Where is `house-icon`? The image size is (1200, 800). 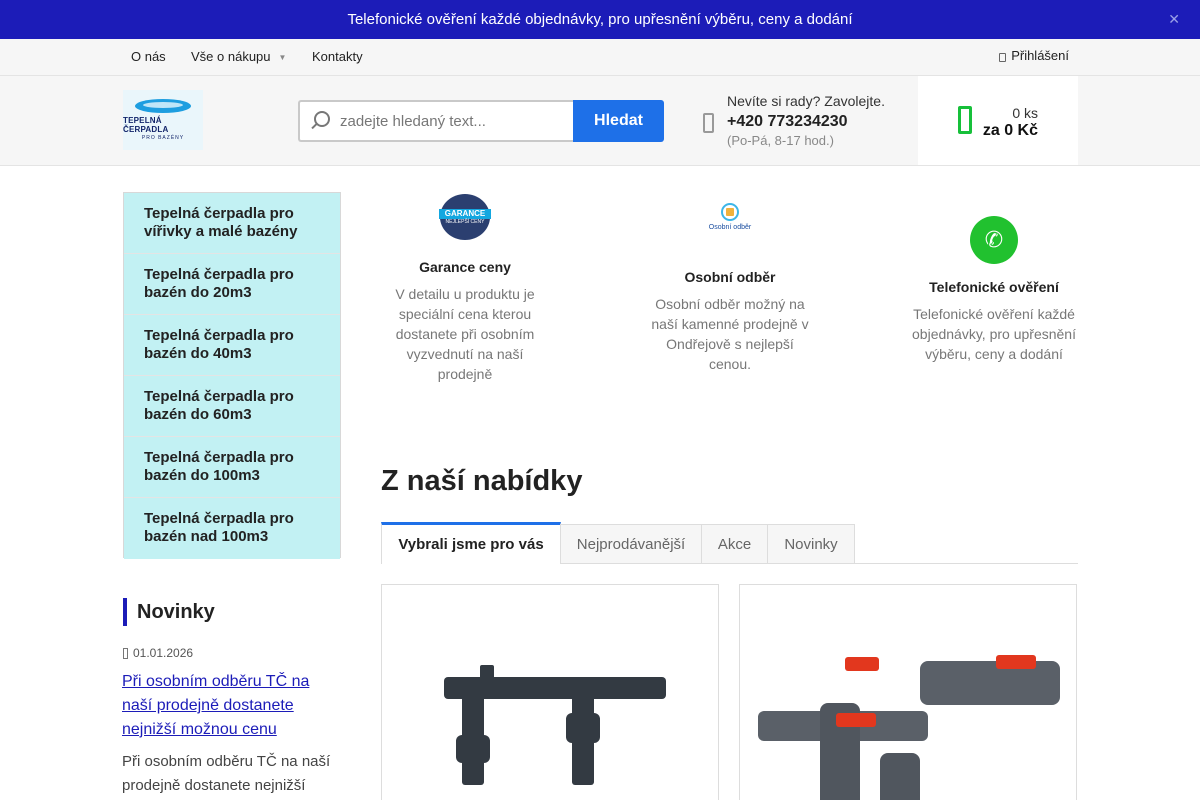
house-icon is located at coordinates (730, 212).